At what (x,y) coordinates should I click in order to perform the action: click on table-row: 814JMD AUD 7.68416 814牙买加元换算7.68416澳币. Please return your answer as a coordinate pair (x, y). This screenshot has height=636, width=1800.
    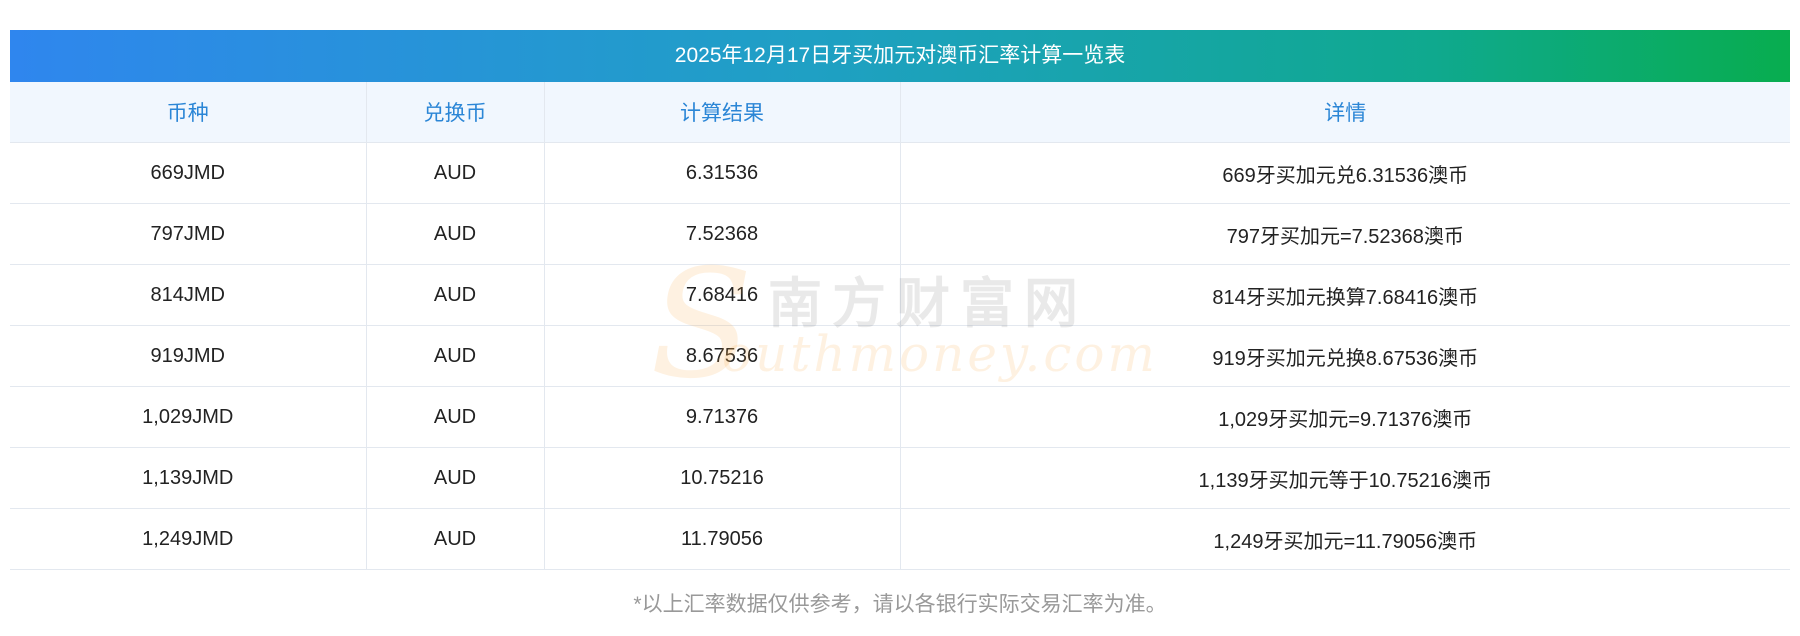
    Looking at the image, I should click on (900, 295).